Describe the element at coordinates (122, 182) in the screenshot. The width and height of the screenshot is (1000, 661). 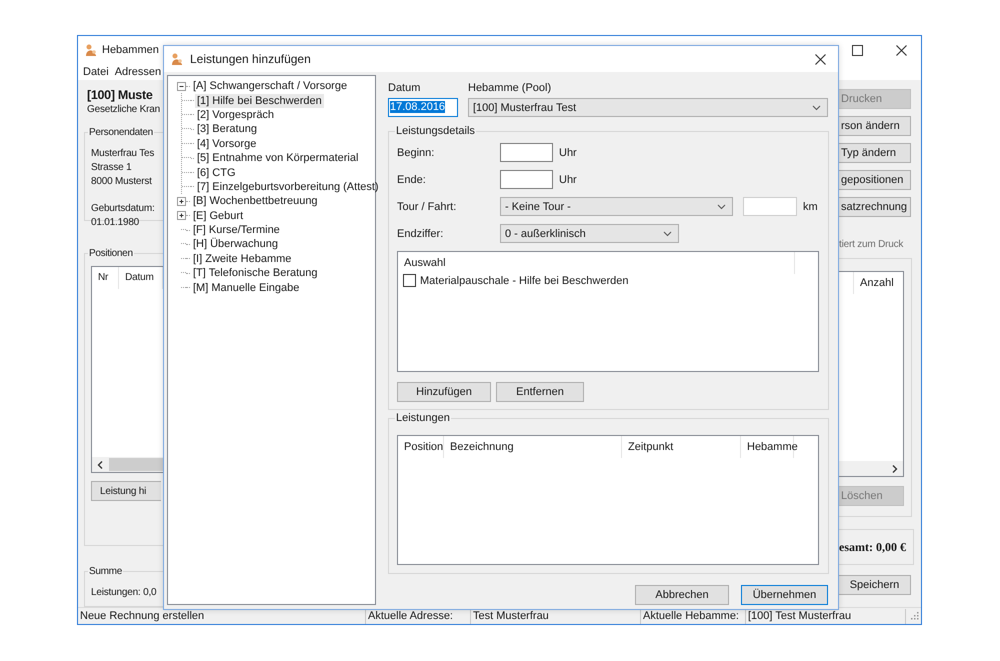
I see `address-line: 8000 Musterst` at that location.